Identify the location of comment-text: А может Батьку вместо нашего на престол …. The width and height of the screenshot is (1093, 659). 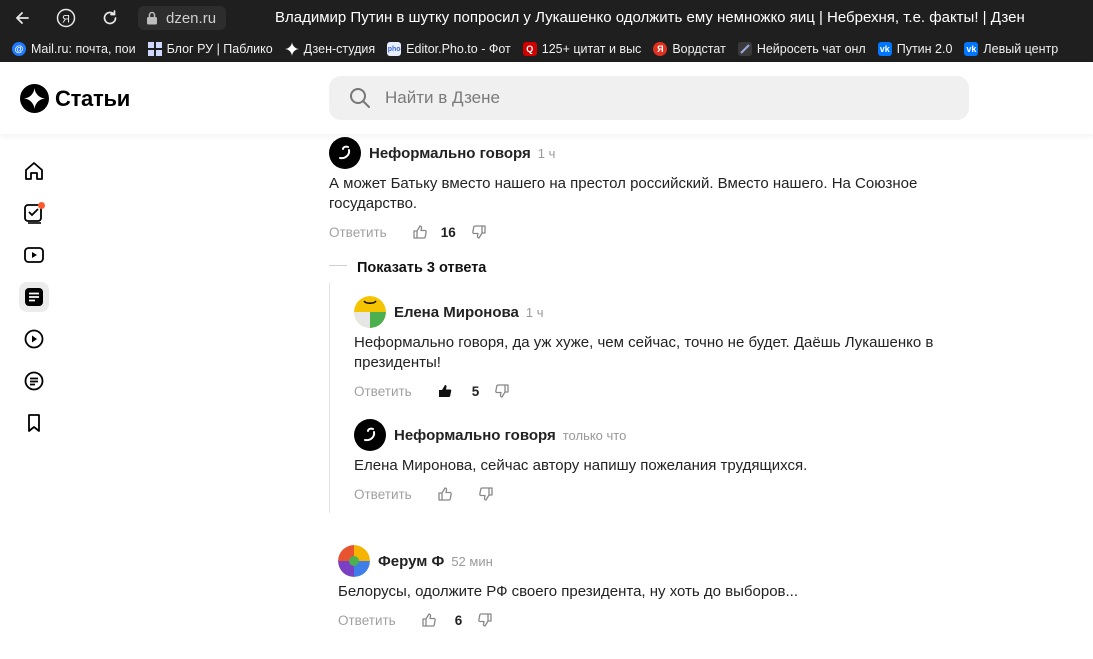
(623, 193).